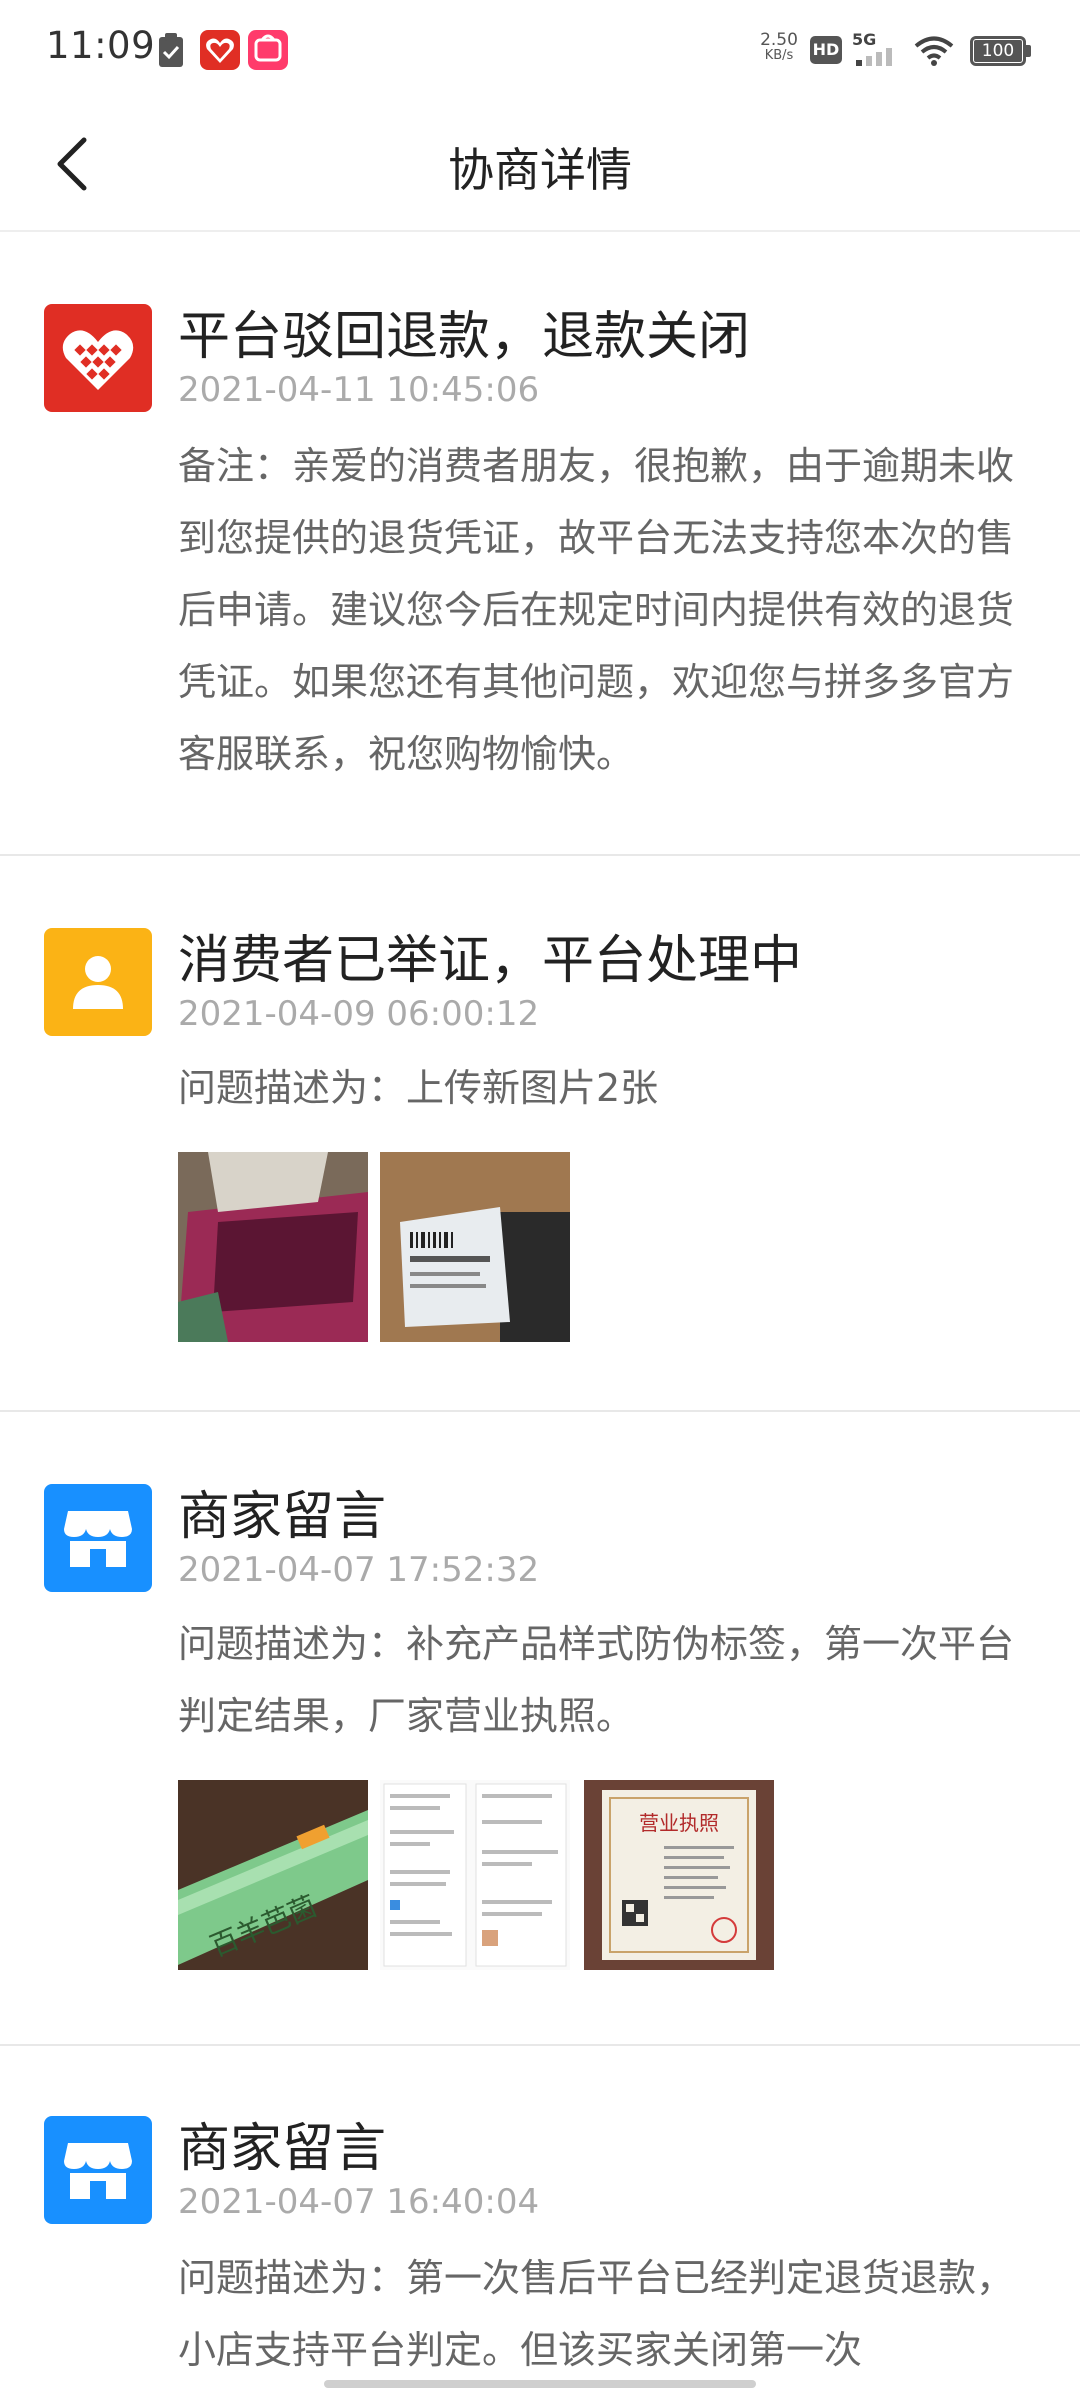  I want to click on signal-bars-icon, so click(874, 57).